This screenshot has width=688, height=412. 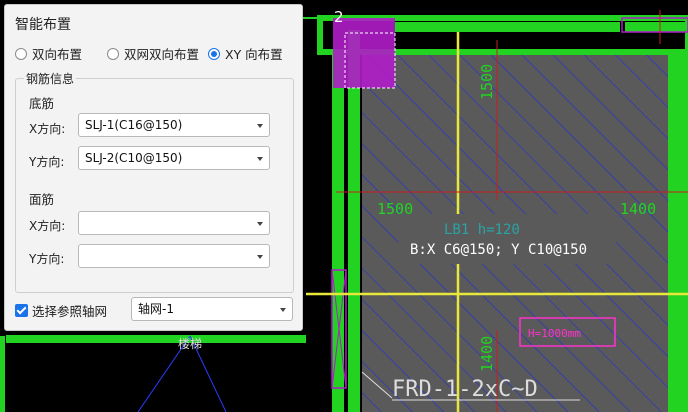 I want to click on ref-axis-checkbox: 选择参照轴网, so click(x=61, y=310).